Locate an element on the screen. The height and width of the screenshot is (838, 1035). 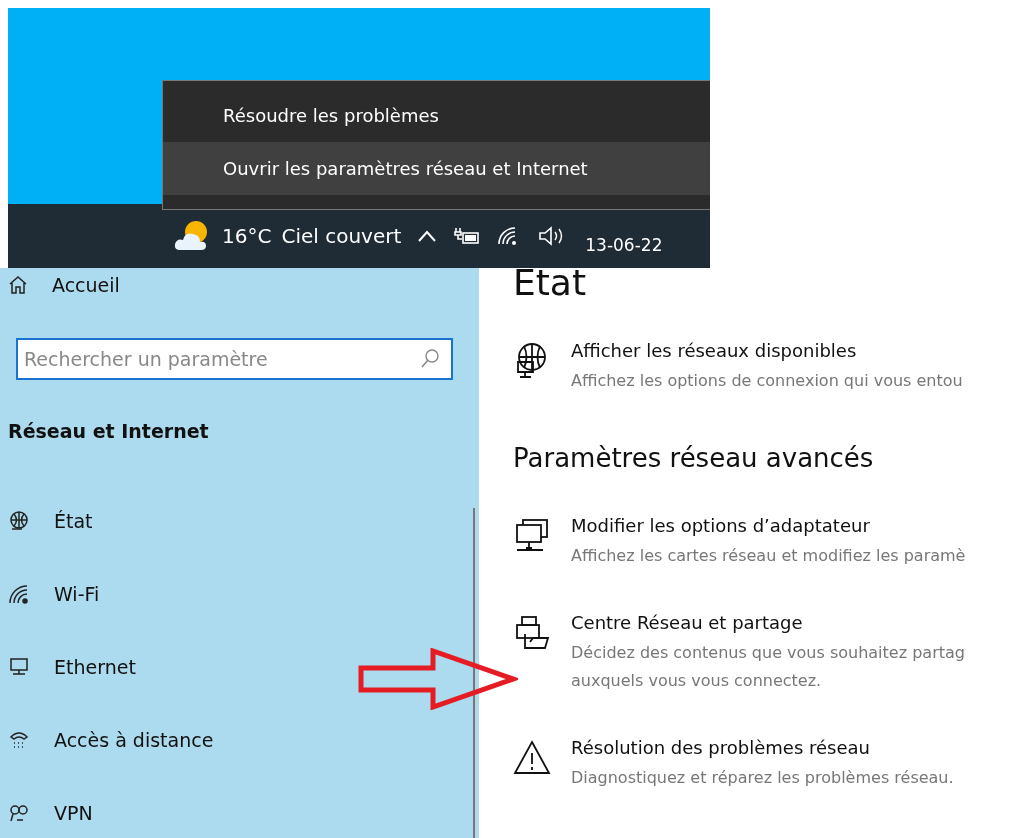
nav-item: Ethernet is located at coordinates (95, 666).